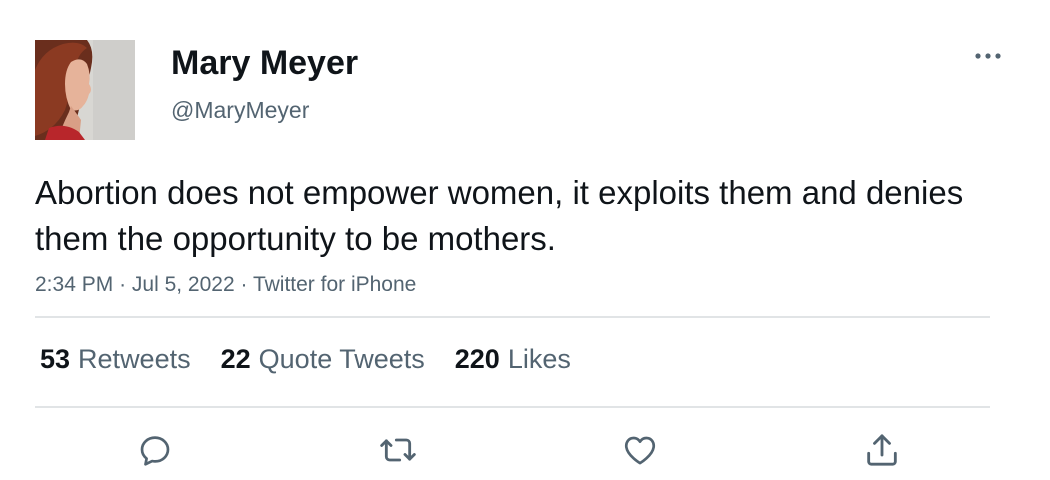 The height and width of the screenshot is (480, 1050). I want to click on like-button, so click(640, 450).